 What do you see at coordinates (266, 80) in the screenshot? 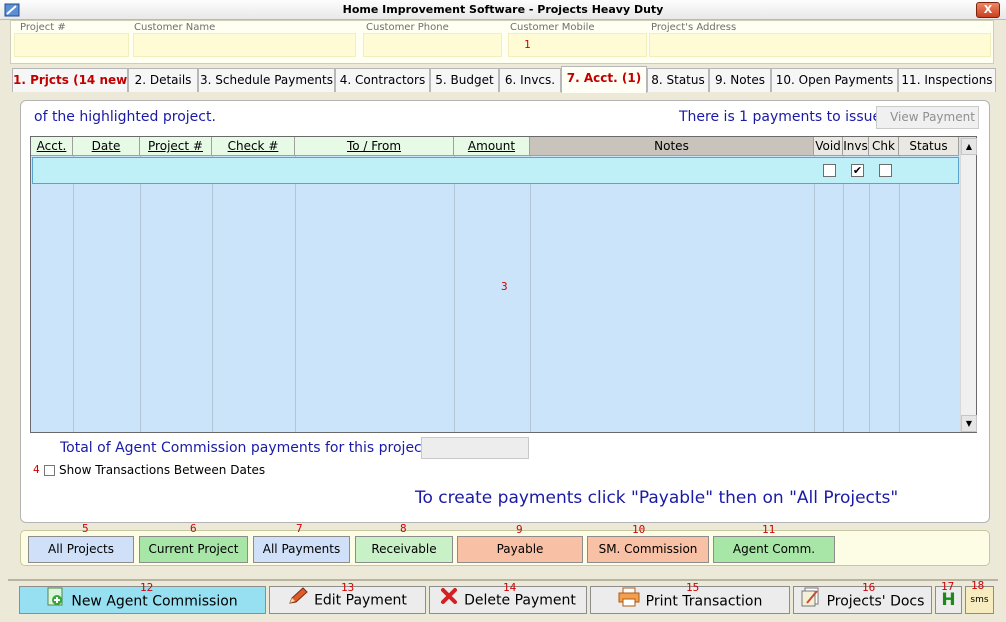
I see `tab-schedule-payments: 3. Schedule Payments` at bounding box center [266, 80].